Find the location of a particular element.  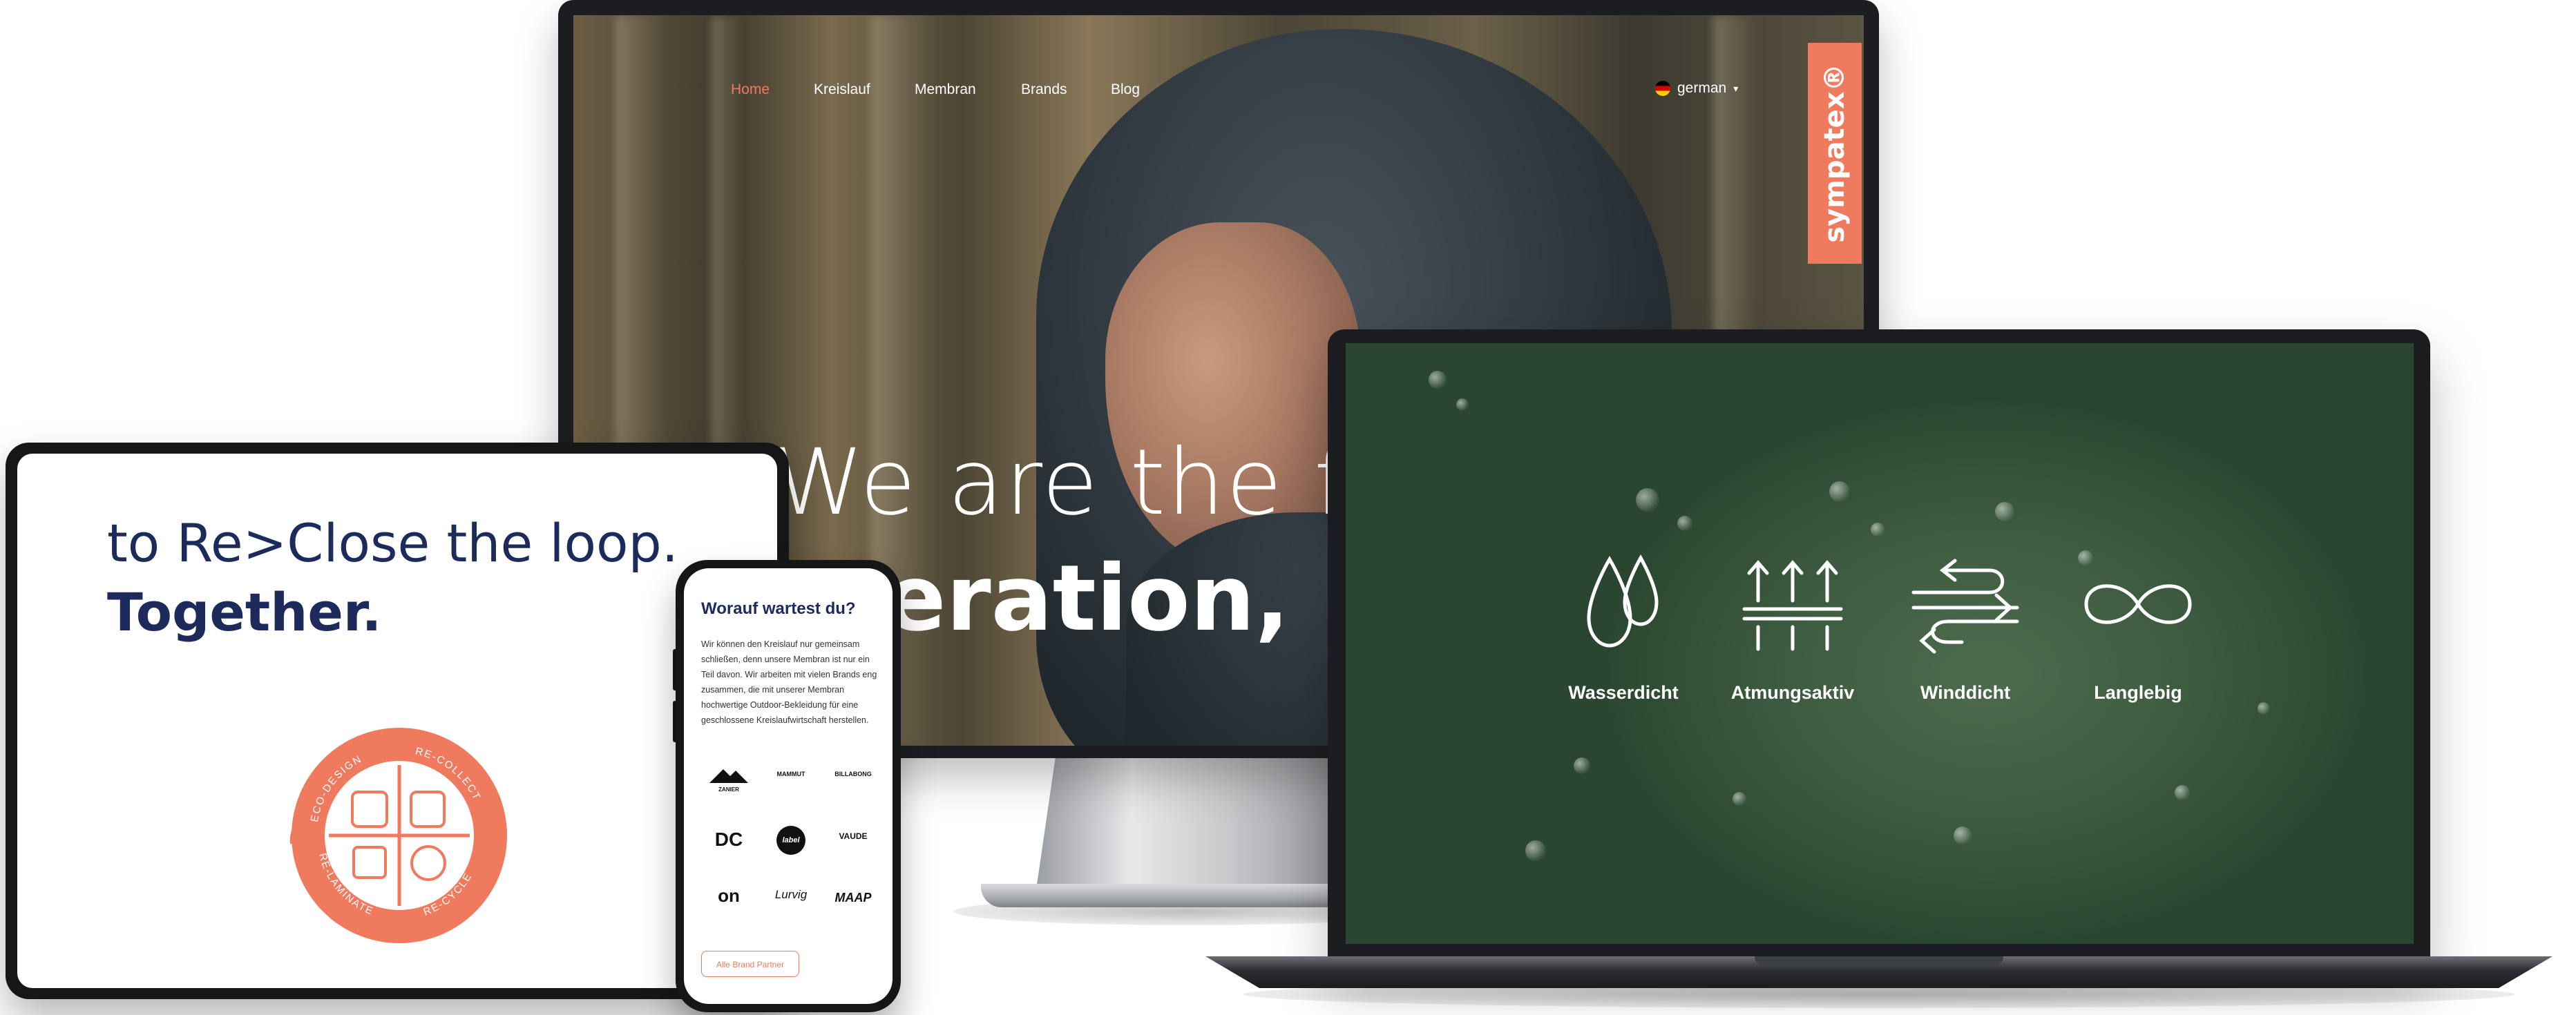

wind-icon is located at coordinates (1965, 606).